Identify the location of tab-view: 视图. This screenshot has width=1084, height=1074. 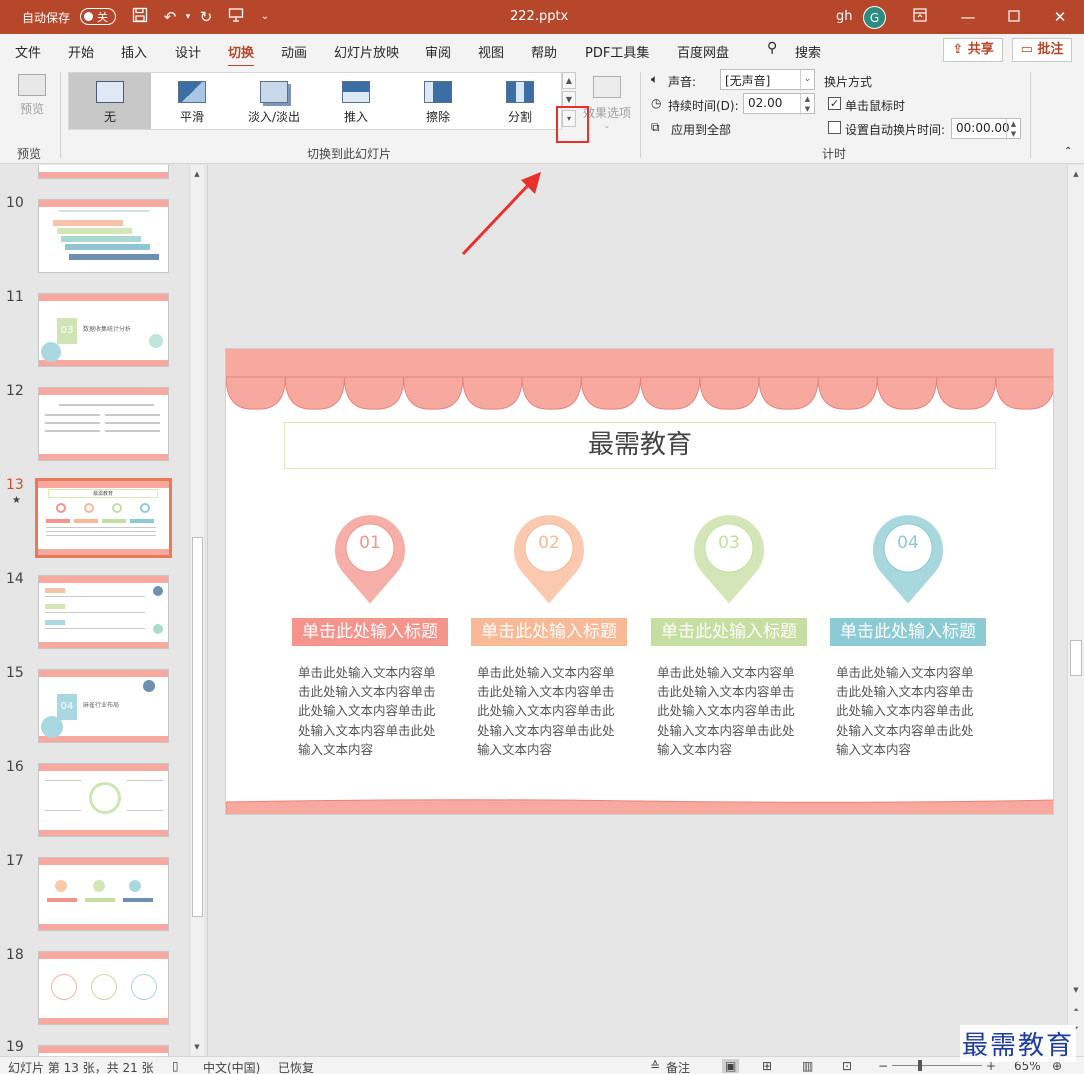
(491, 51).